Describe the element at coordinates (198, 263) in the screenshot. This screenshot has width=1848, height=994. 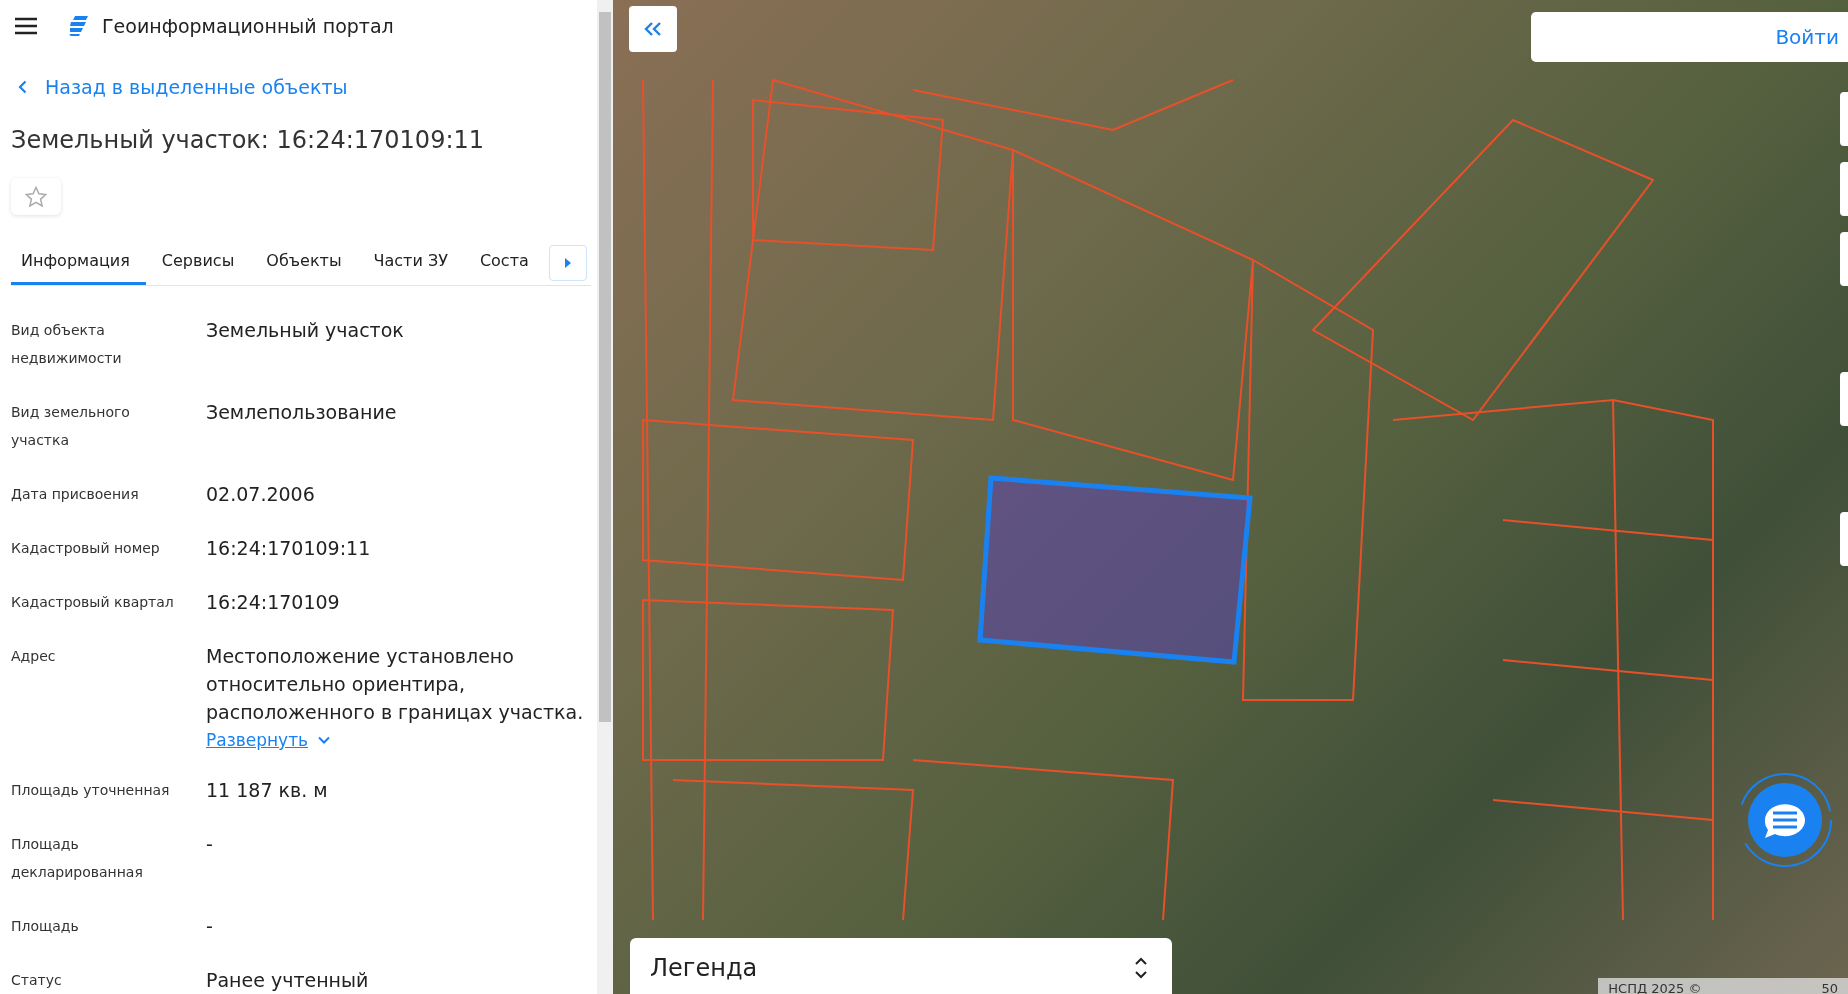
I see `tab: Сервисы` at that location.